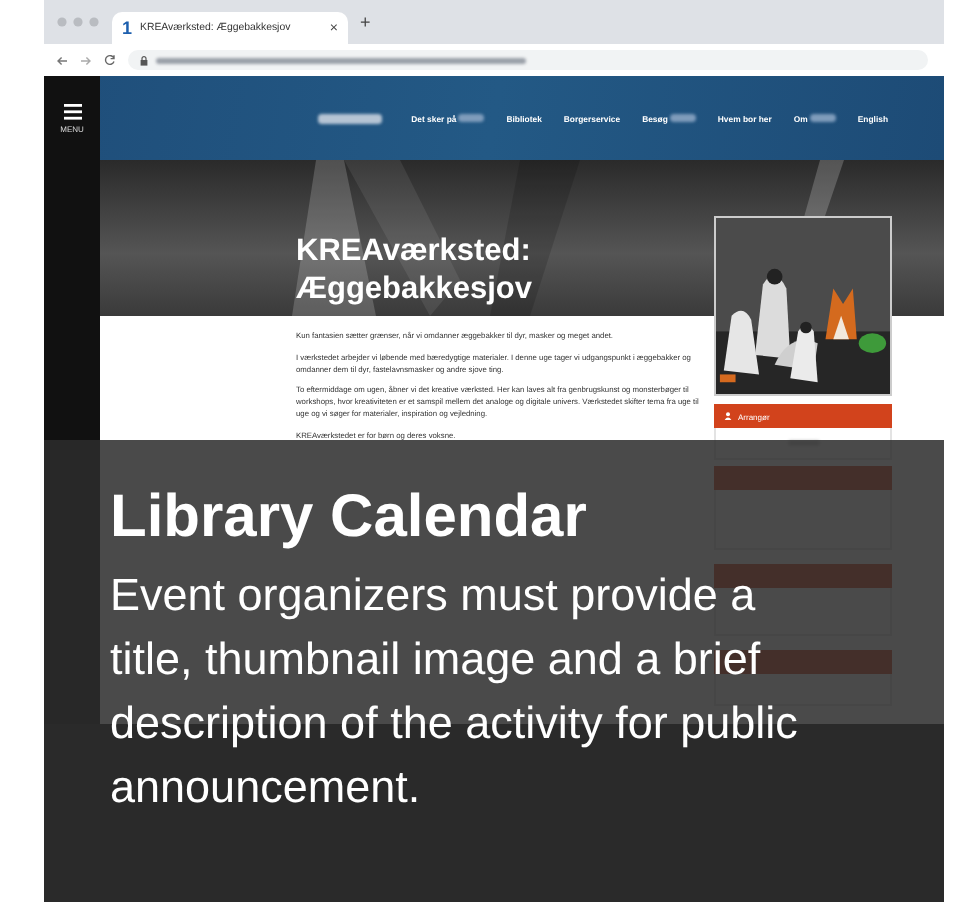  Describe the element at coordinates (62, 60) in the screenshot. I see `back-icon` at that location.